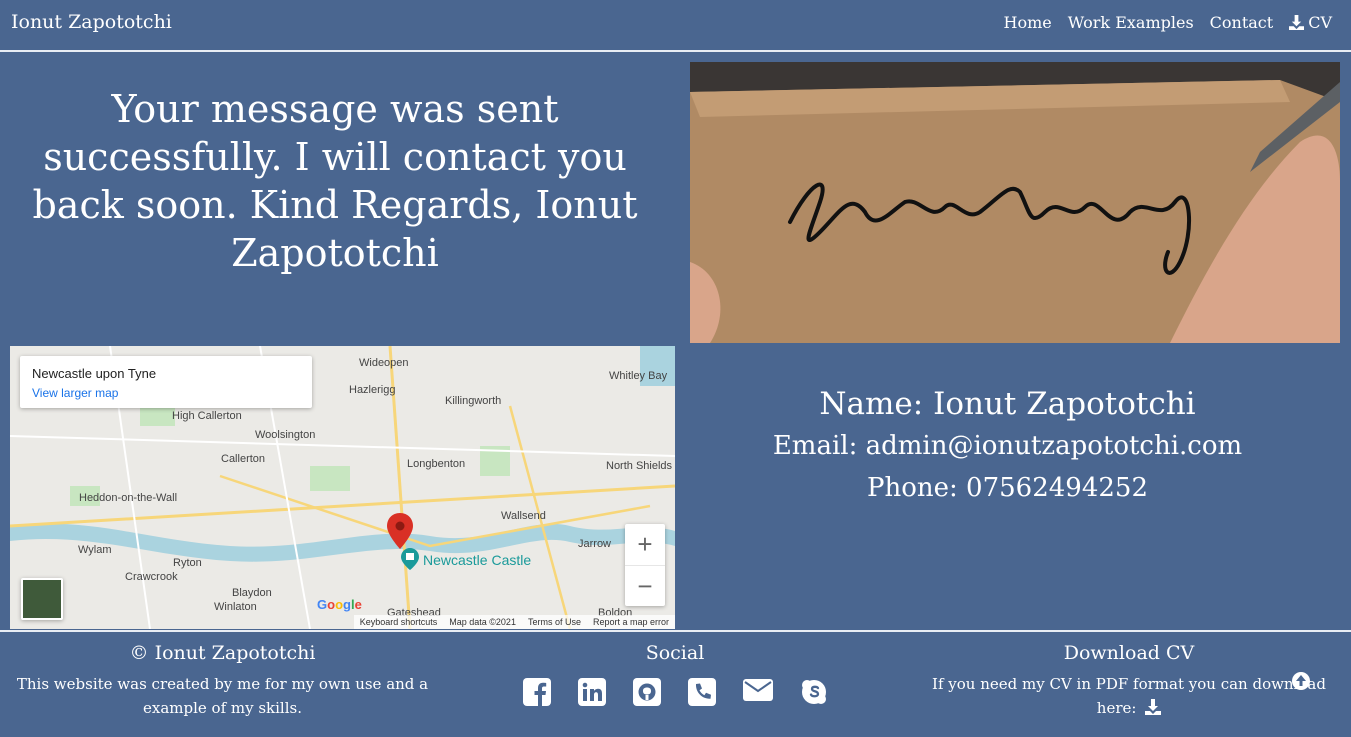 The image size is (1351, 737). I want to click on map-label: Hazlerigg, so click(372, 390).